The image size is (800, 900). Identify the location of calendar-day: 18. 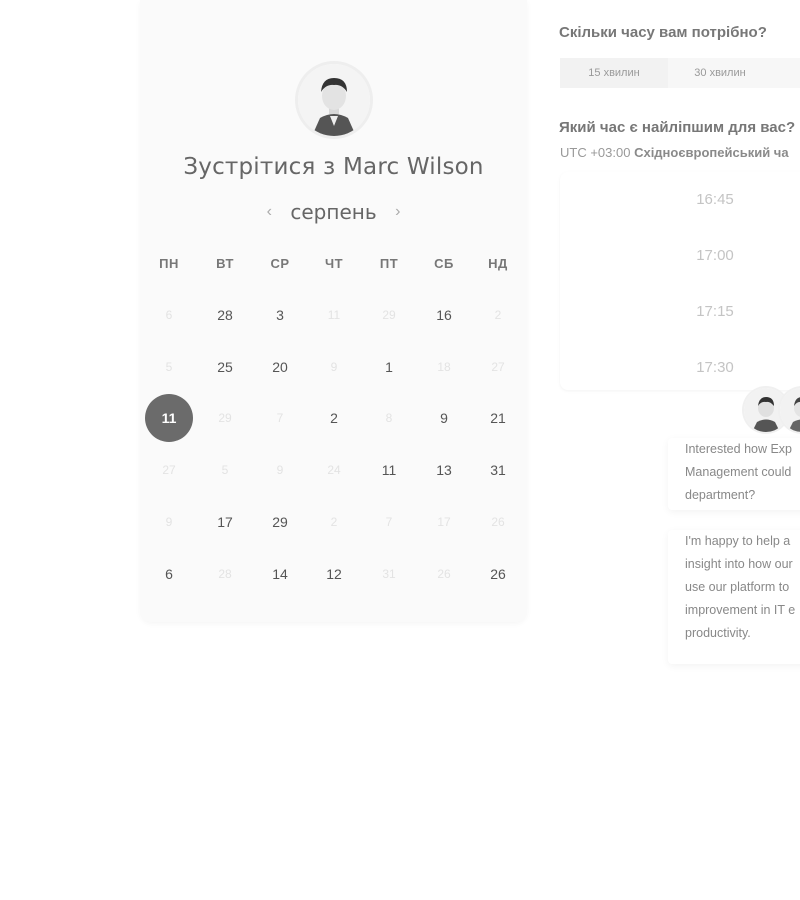
(444, 367).